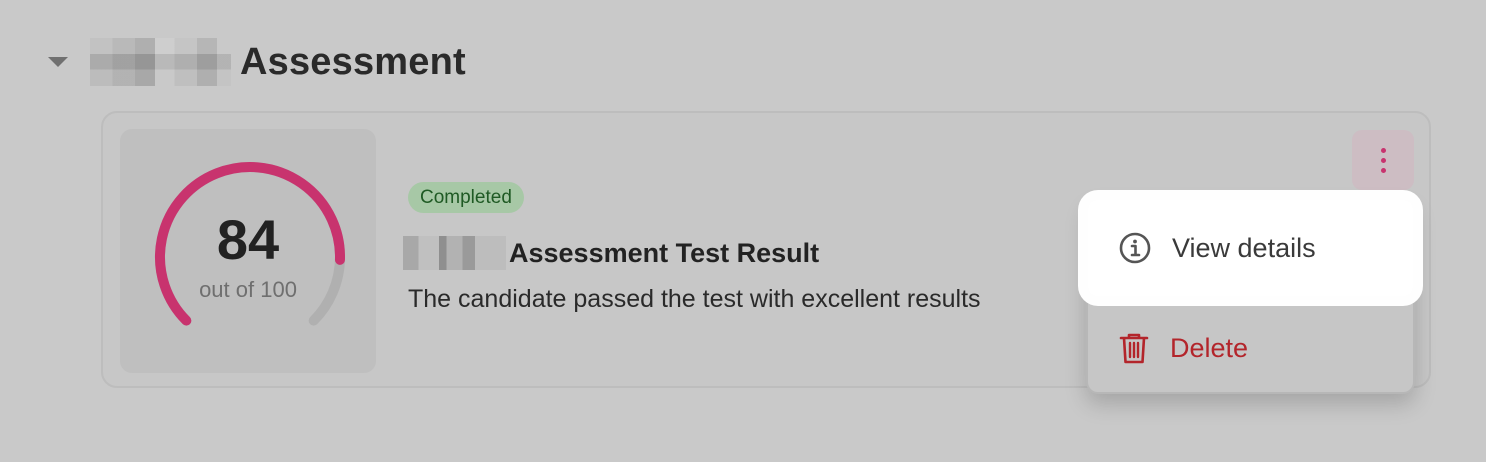 Image resolution: width=1486 pixels, height=462 pixels. What do you see at coordinates (58, 62) in the screenshot?
I see `caret-down-icon` at bounding box center [58, 62].